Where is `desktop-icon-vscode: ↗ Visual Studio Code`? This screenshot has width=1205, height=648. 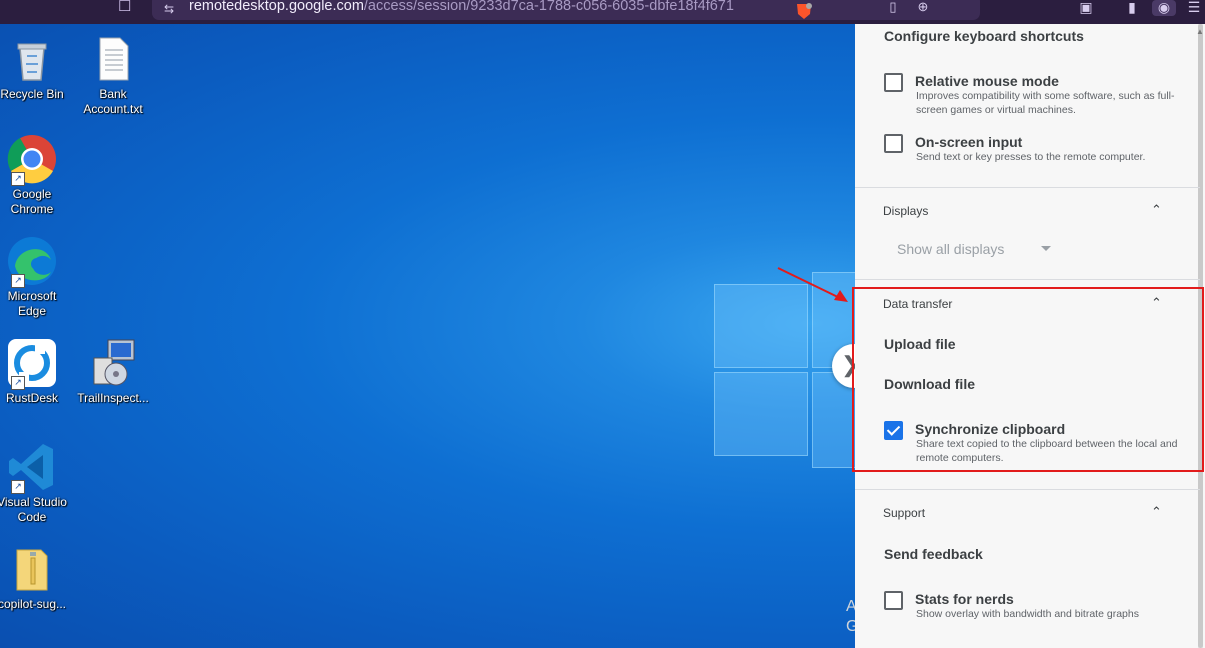 desktop-icon-vscode: ↗ Visual Studio Code is located at coordinates (36, 483).